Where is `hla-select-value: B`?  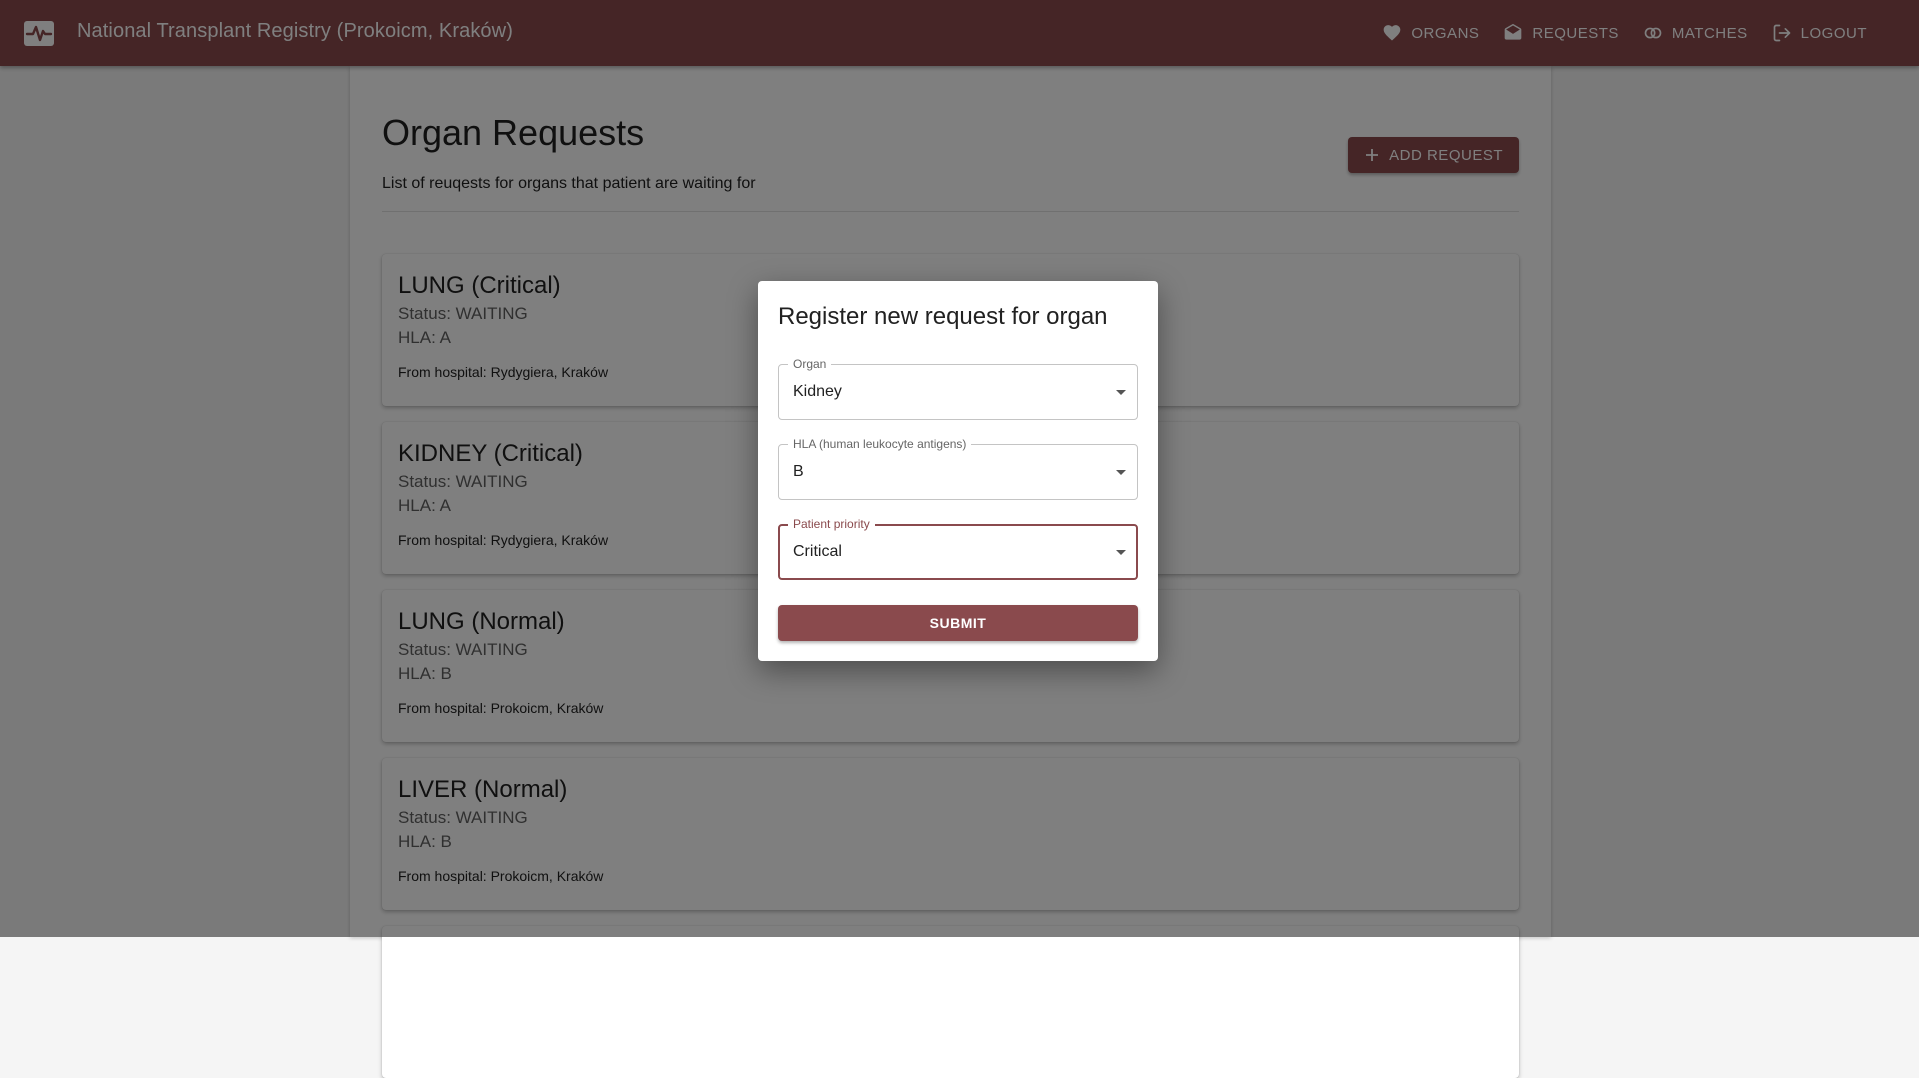
hla-select-value: B is located at coordinates (798, 471).